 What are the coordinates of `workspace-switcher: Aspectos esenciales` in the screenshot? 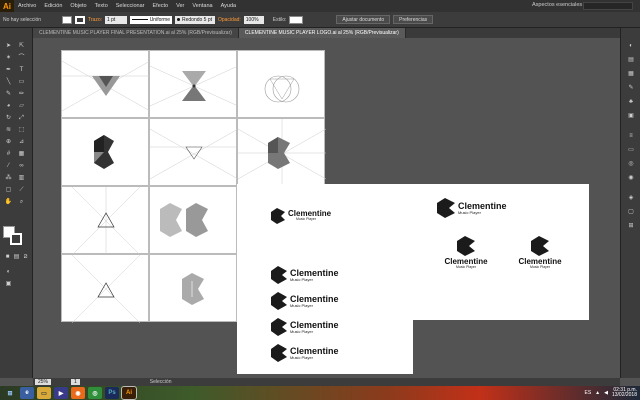 It's located at (557, 5).